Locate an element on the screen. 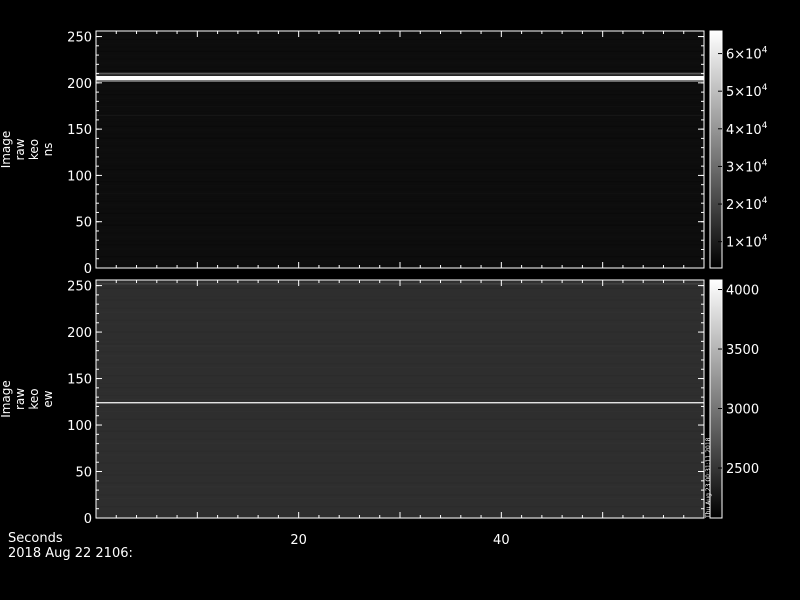 This screenshot has width=800, height=600. y-axis-label-word: Image is located at coordinates (6, 150).